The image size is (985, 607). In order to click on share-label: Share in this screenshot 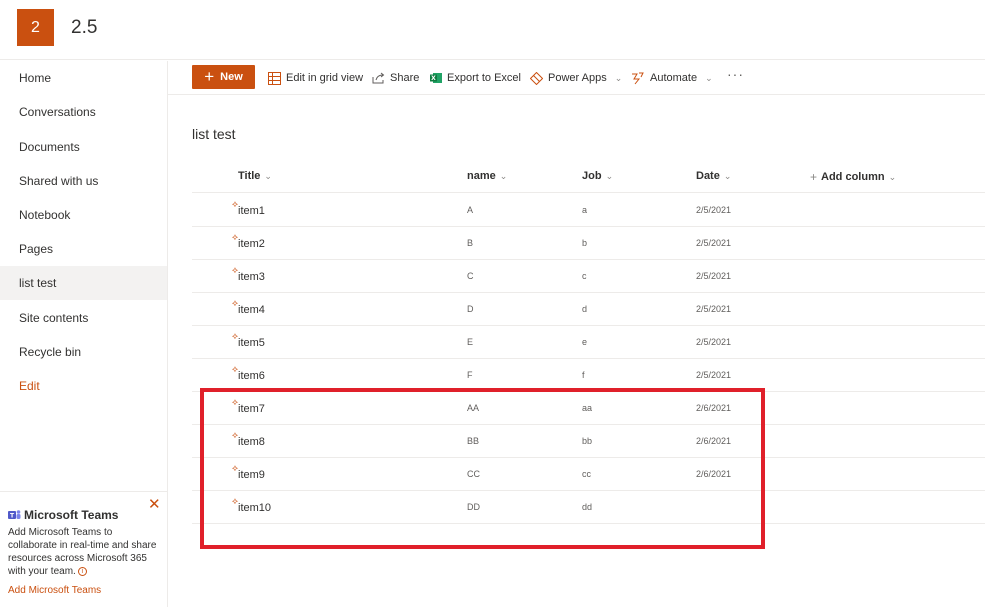, I will do `click(405, 78)`.